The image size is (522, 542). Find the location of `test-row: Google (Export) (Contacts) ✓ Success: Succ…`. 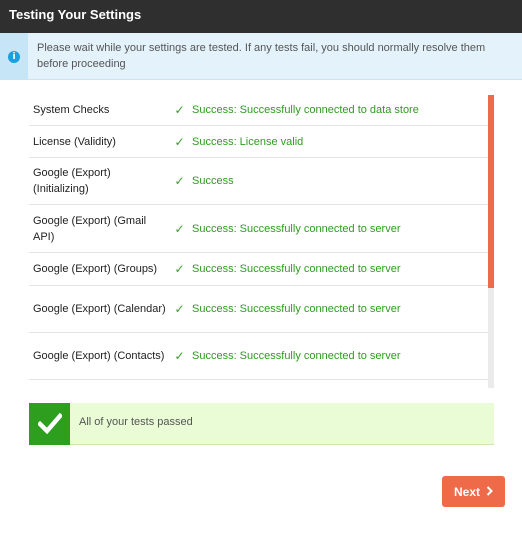

test-row: Google (Export) (Contacts) ✓ Success: Succ… is located at coordinates (258, 356).